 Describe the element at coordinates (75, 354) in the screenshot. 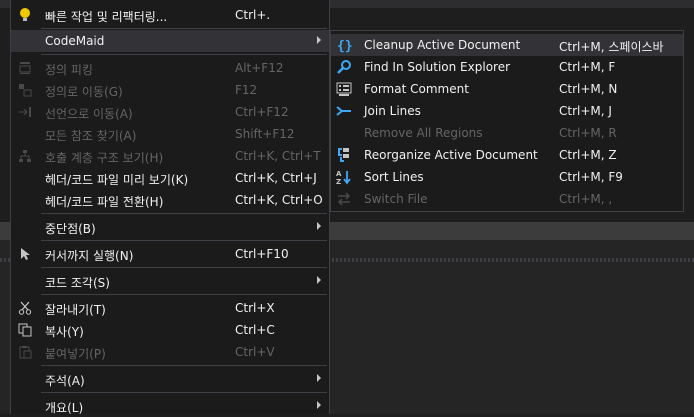

I see `menu-item-label: 붙여넣기(P)` at that location.